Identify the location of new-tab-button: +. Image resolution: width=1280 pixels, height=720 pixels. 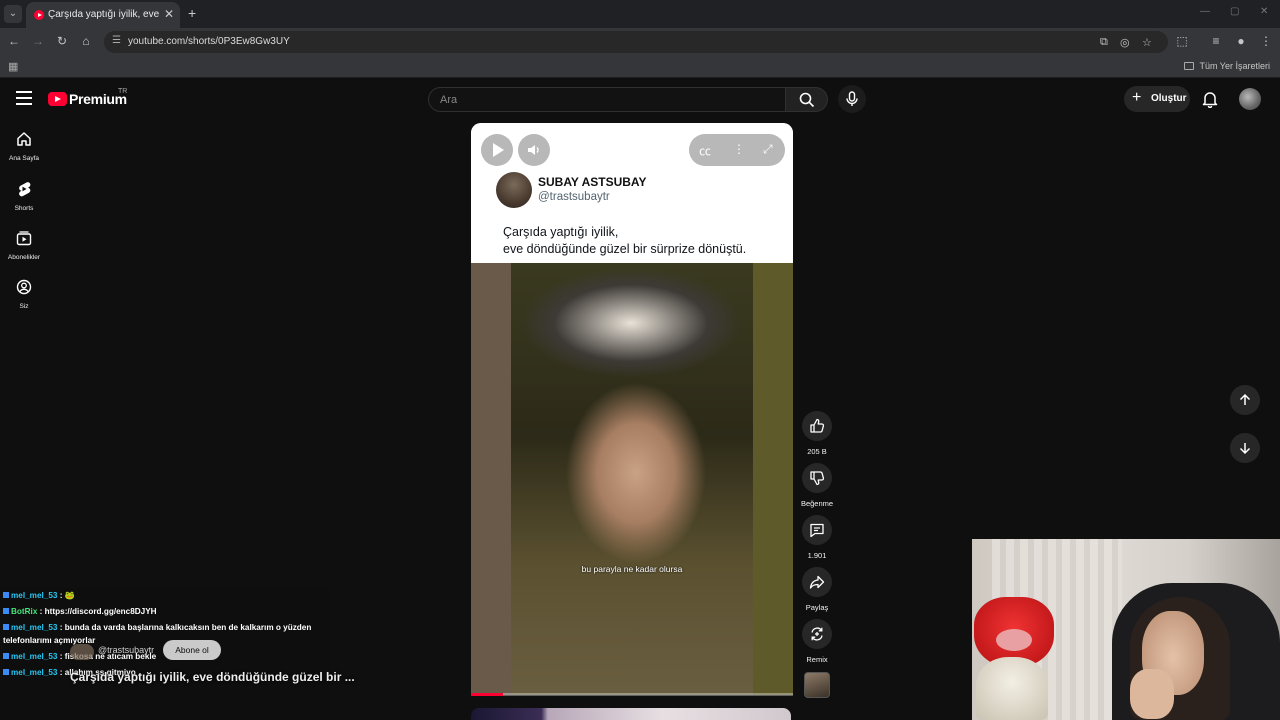
(192, 13).